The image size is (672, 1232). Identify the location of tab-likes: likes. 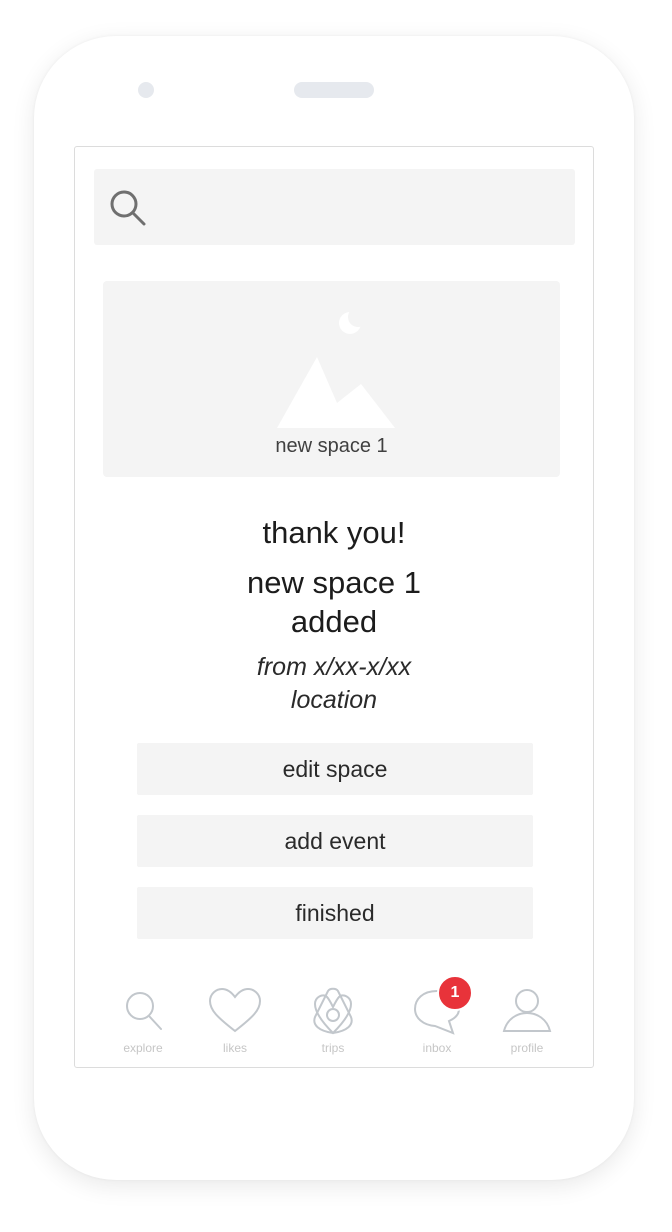
(235, 1022).